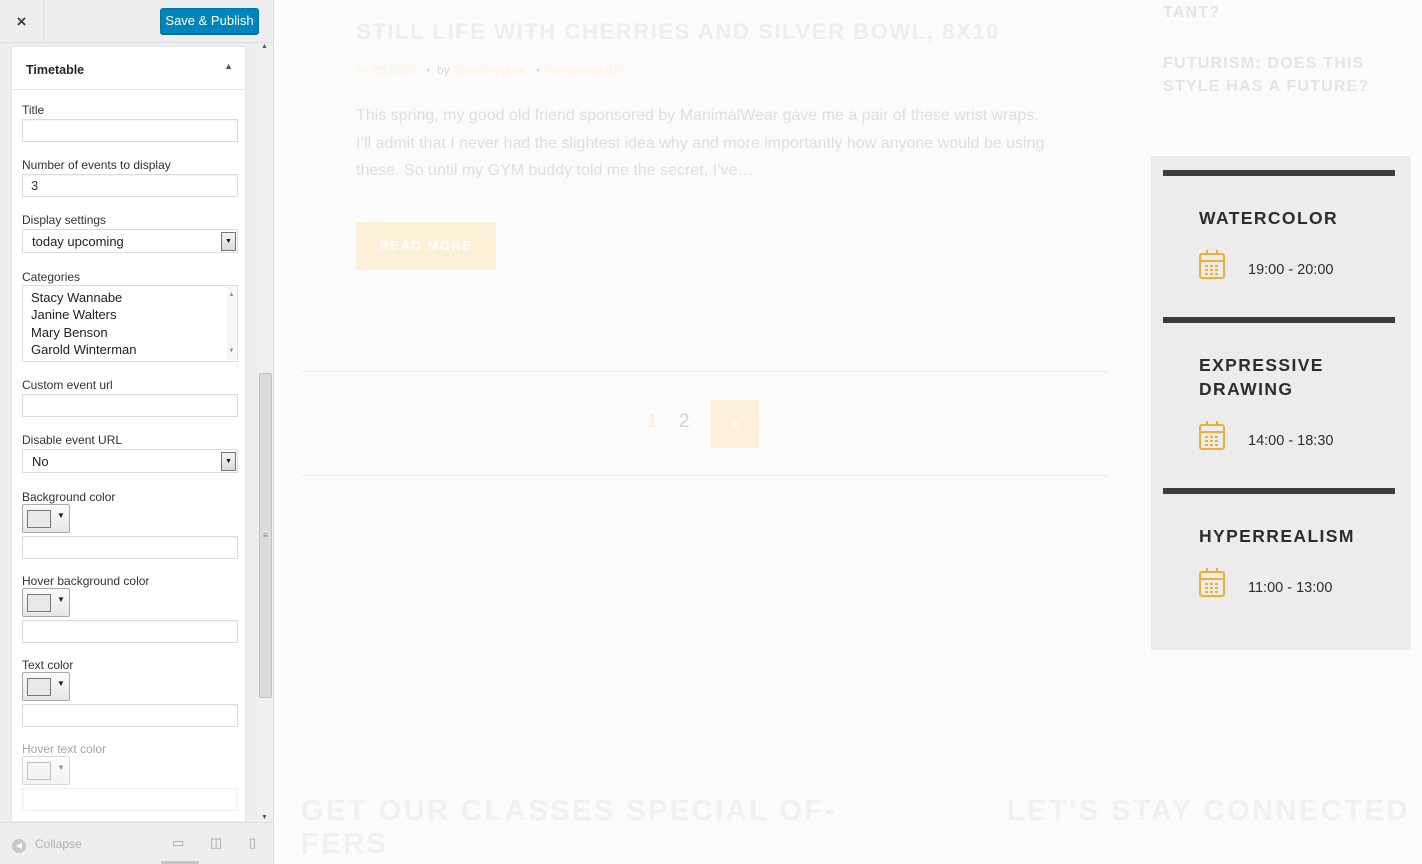 This screenshot has height=864, width=1422. What do you see at coordinates (583, 70) in the screenshot?
I see `post-comments: comments (0)` at bounding box center [583, 70].